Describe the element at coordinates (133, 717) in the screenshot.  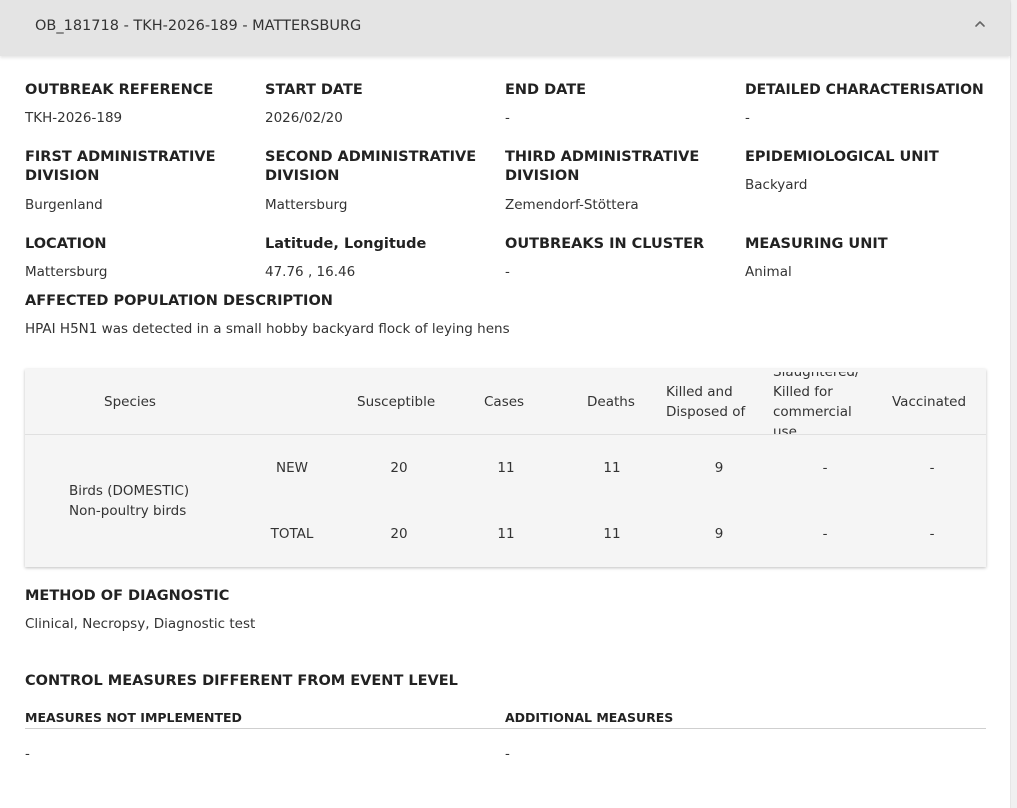
I see `measures-not-implemented-label: MEASURES NOT IMPLEMENTED` at that location.